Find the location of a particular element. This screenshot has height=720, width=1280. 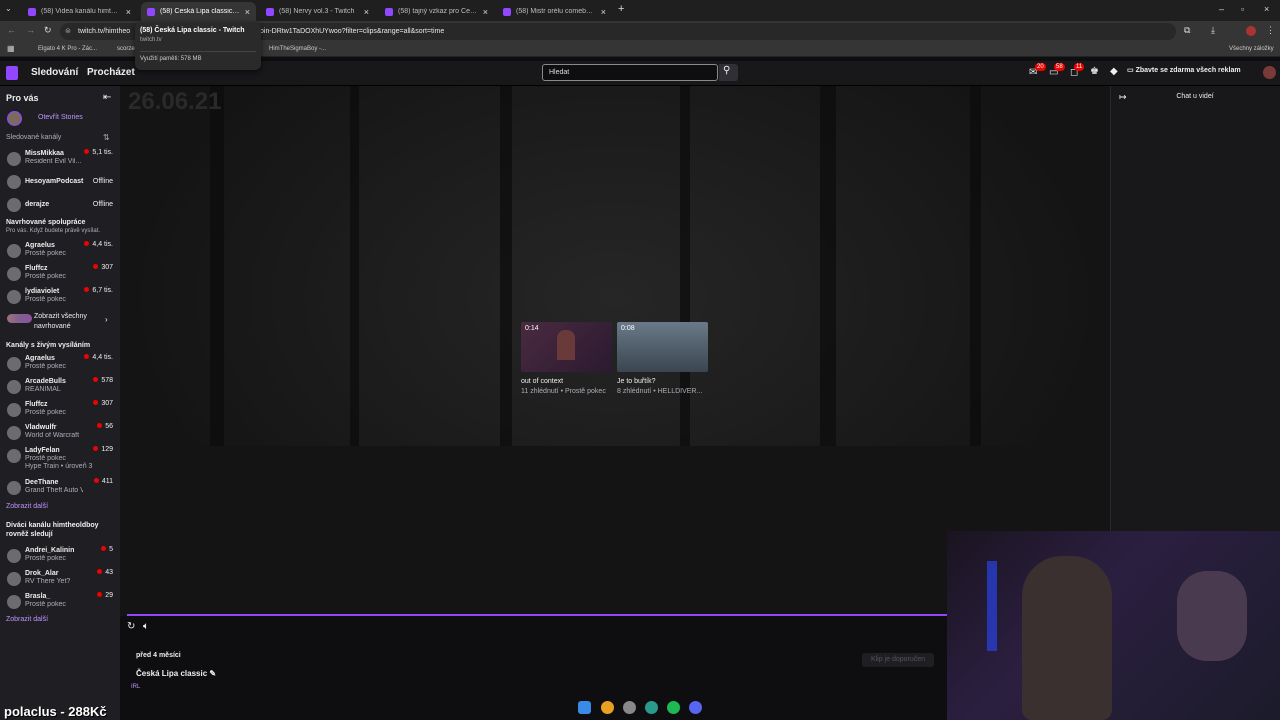

back-icon: ← is located at coordinates (11, 30).